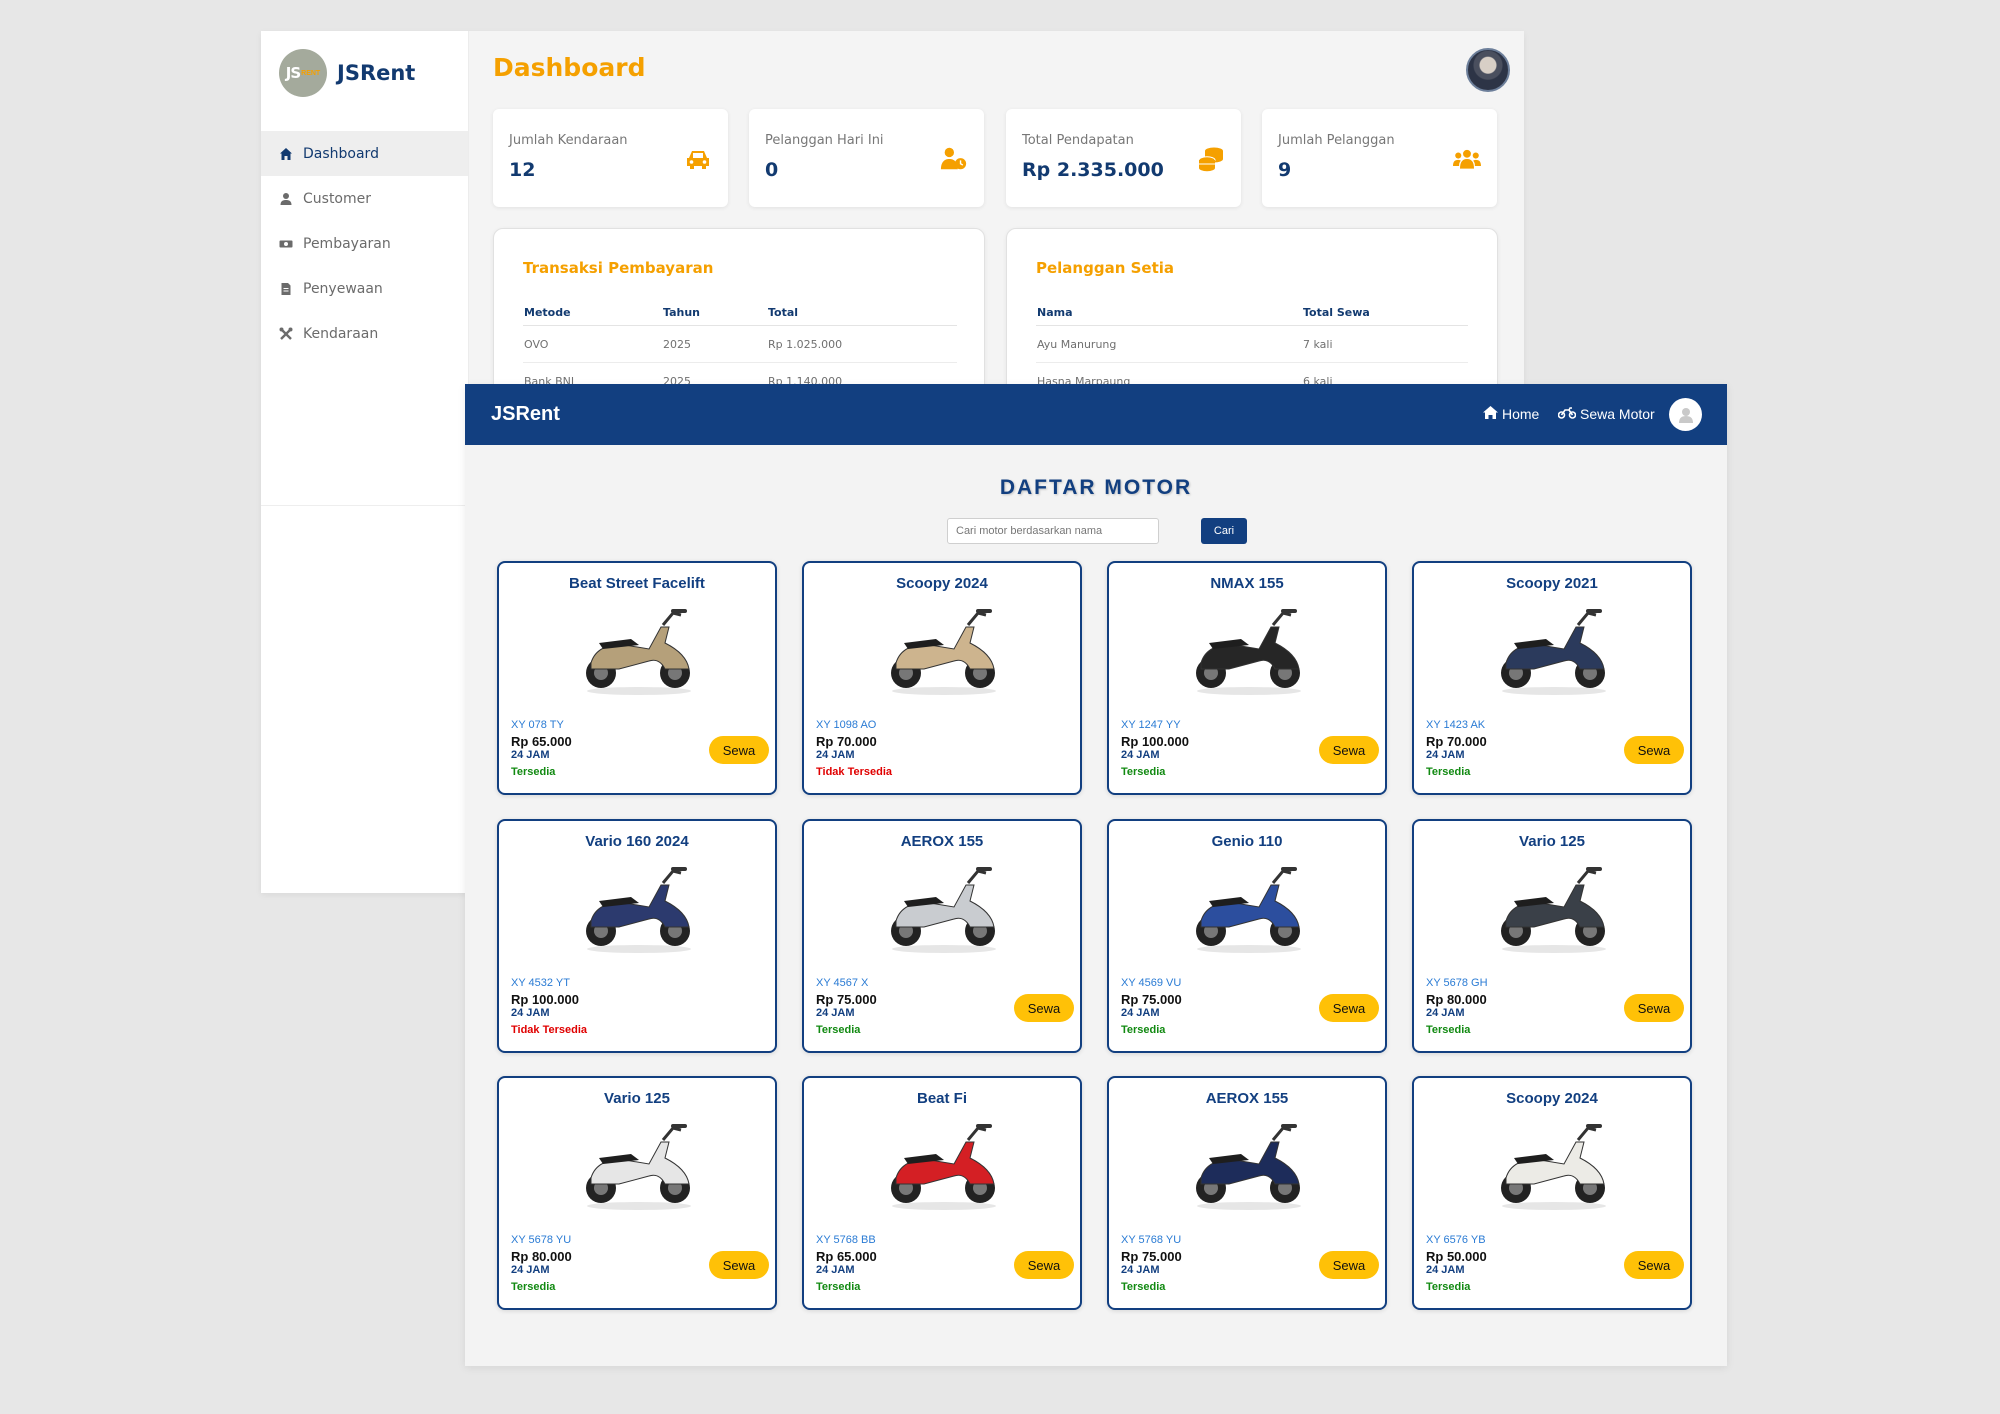 Image resolution: width=2000 pixels, height=1414 pixels. I want to click on stat-card-jumlah-kendaraan: Jumlah Kendaraan 12, so click(610, 158).